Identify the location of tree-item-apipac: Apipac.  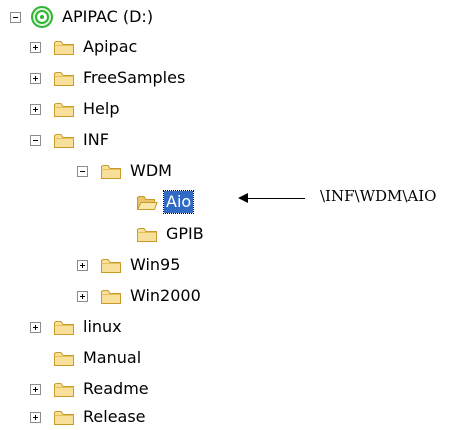
(96, 47).